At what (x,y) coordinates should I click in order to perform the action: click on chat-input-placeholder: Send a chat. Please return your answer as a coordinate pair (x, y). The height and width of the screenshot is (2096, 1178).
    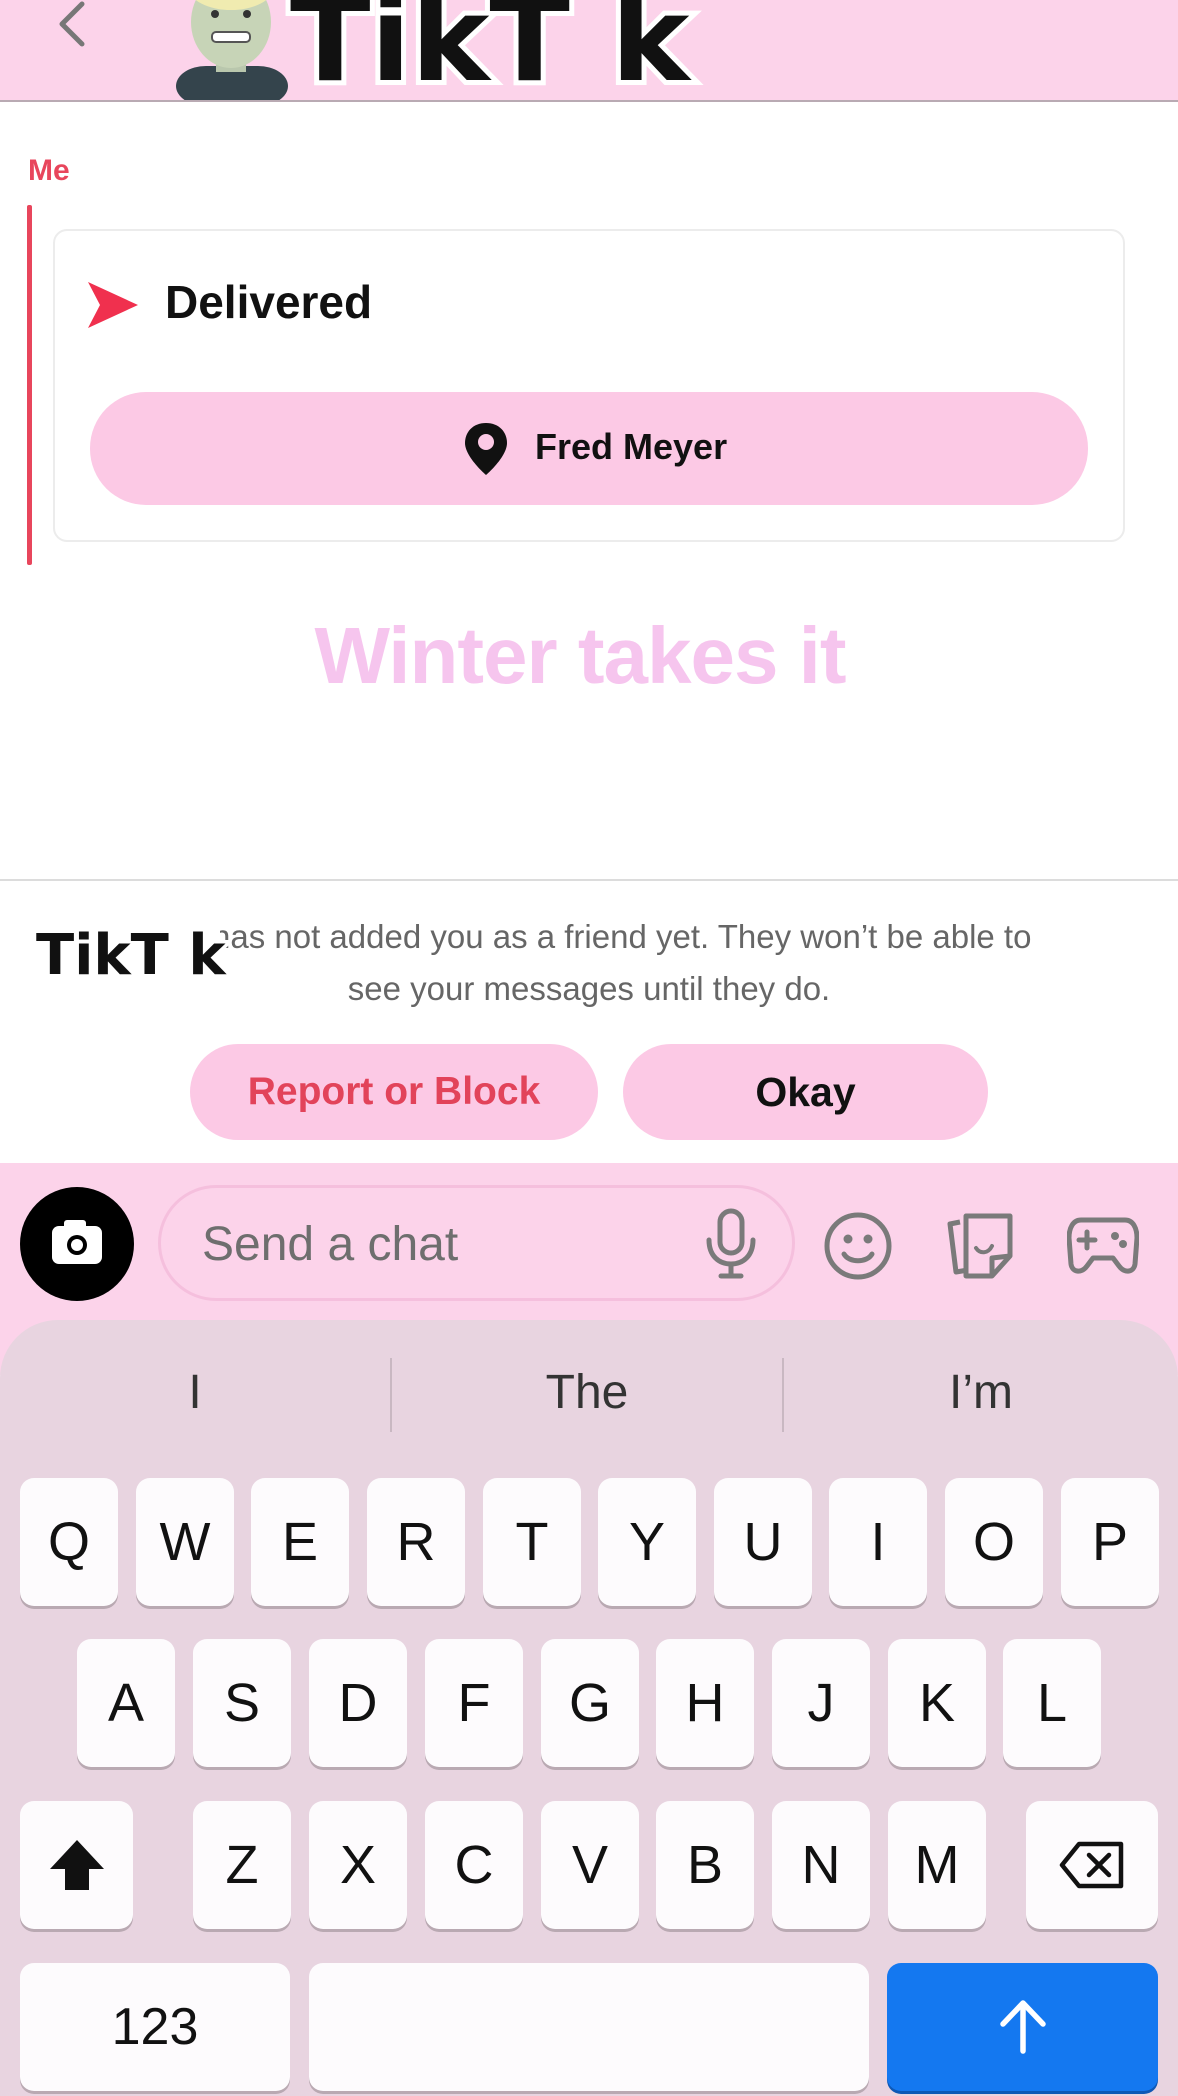
    Looking at the image, I should click on (330, 1244).